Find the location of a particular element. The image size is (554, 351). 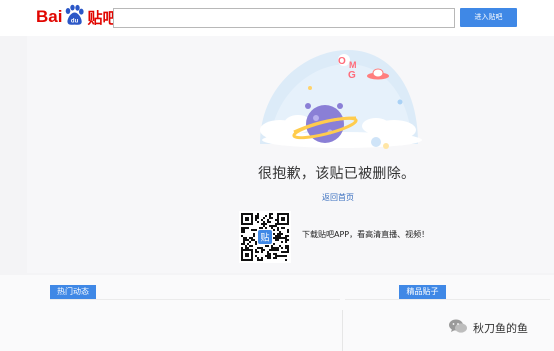

qr-center-label: 贴 is located at coordinates (264, 238).